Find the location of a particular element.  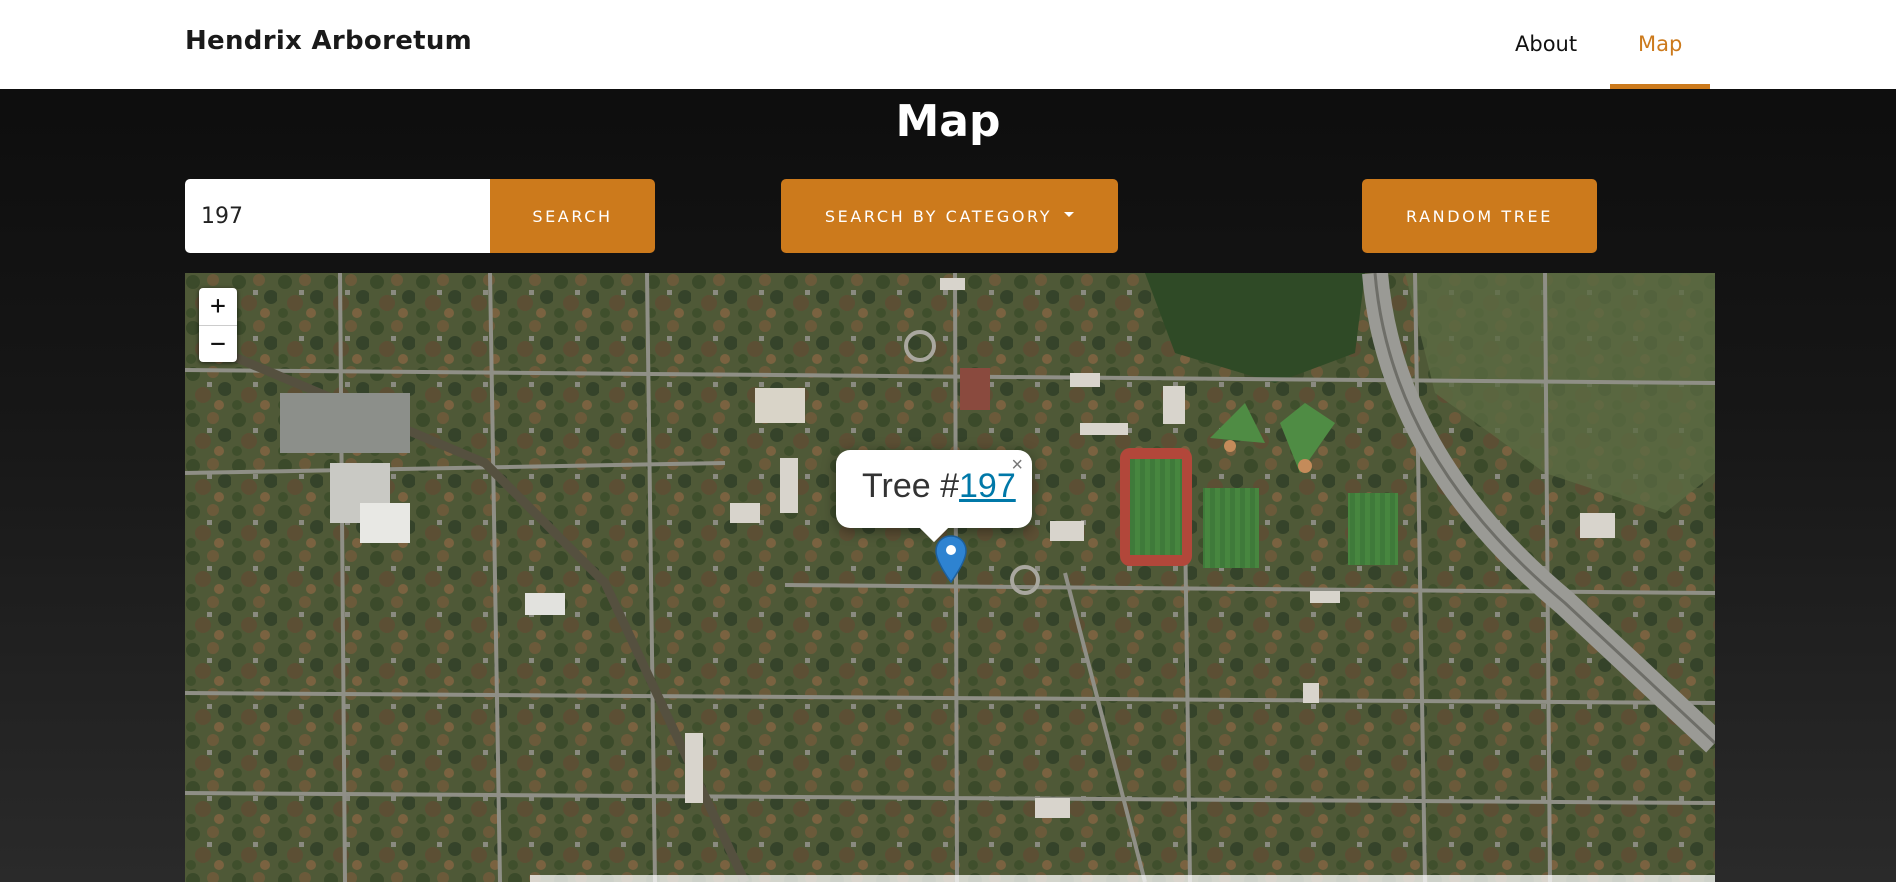

brand-link: Hendrix Arboretum is located at coordinates (328, 41).